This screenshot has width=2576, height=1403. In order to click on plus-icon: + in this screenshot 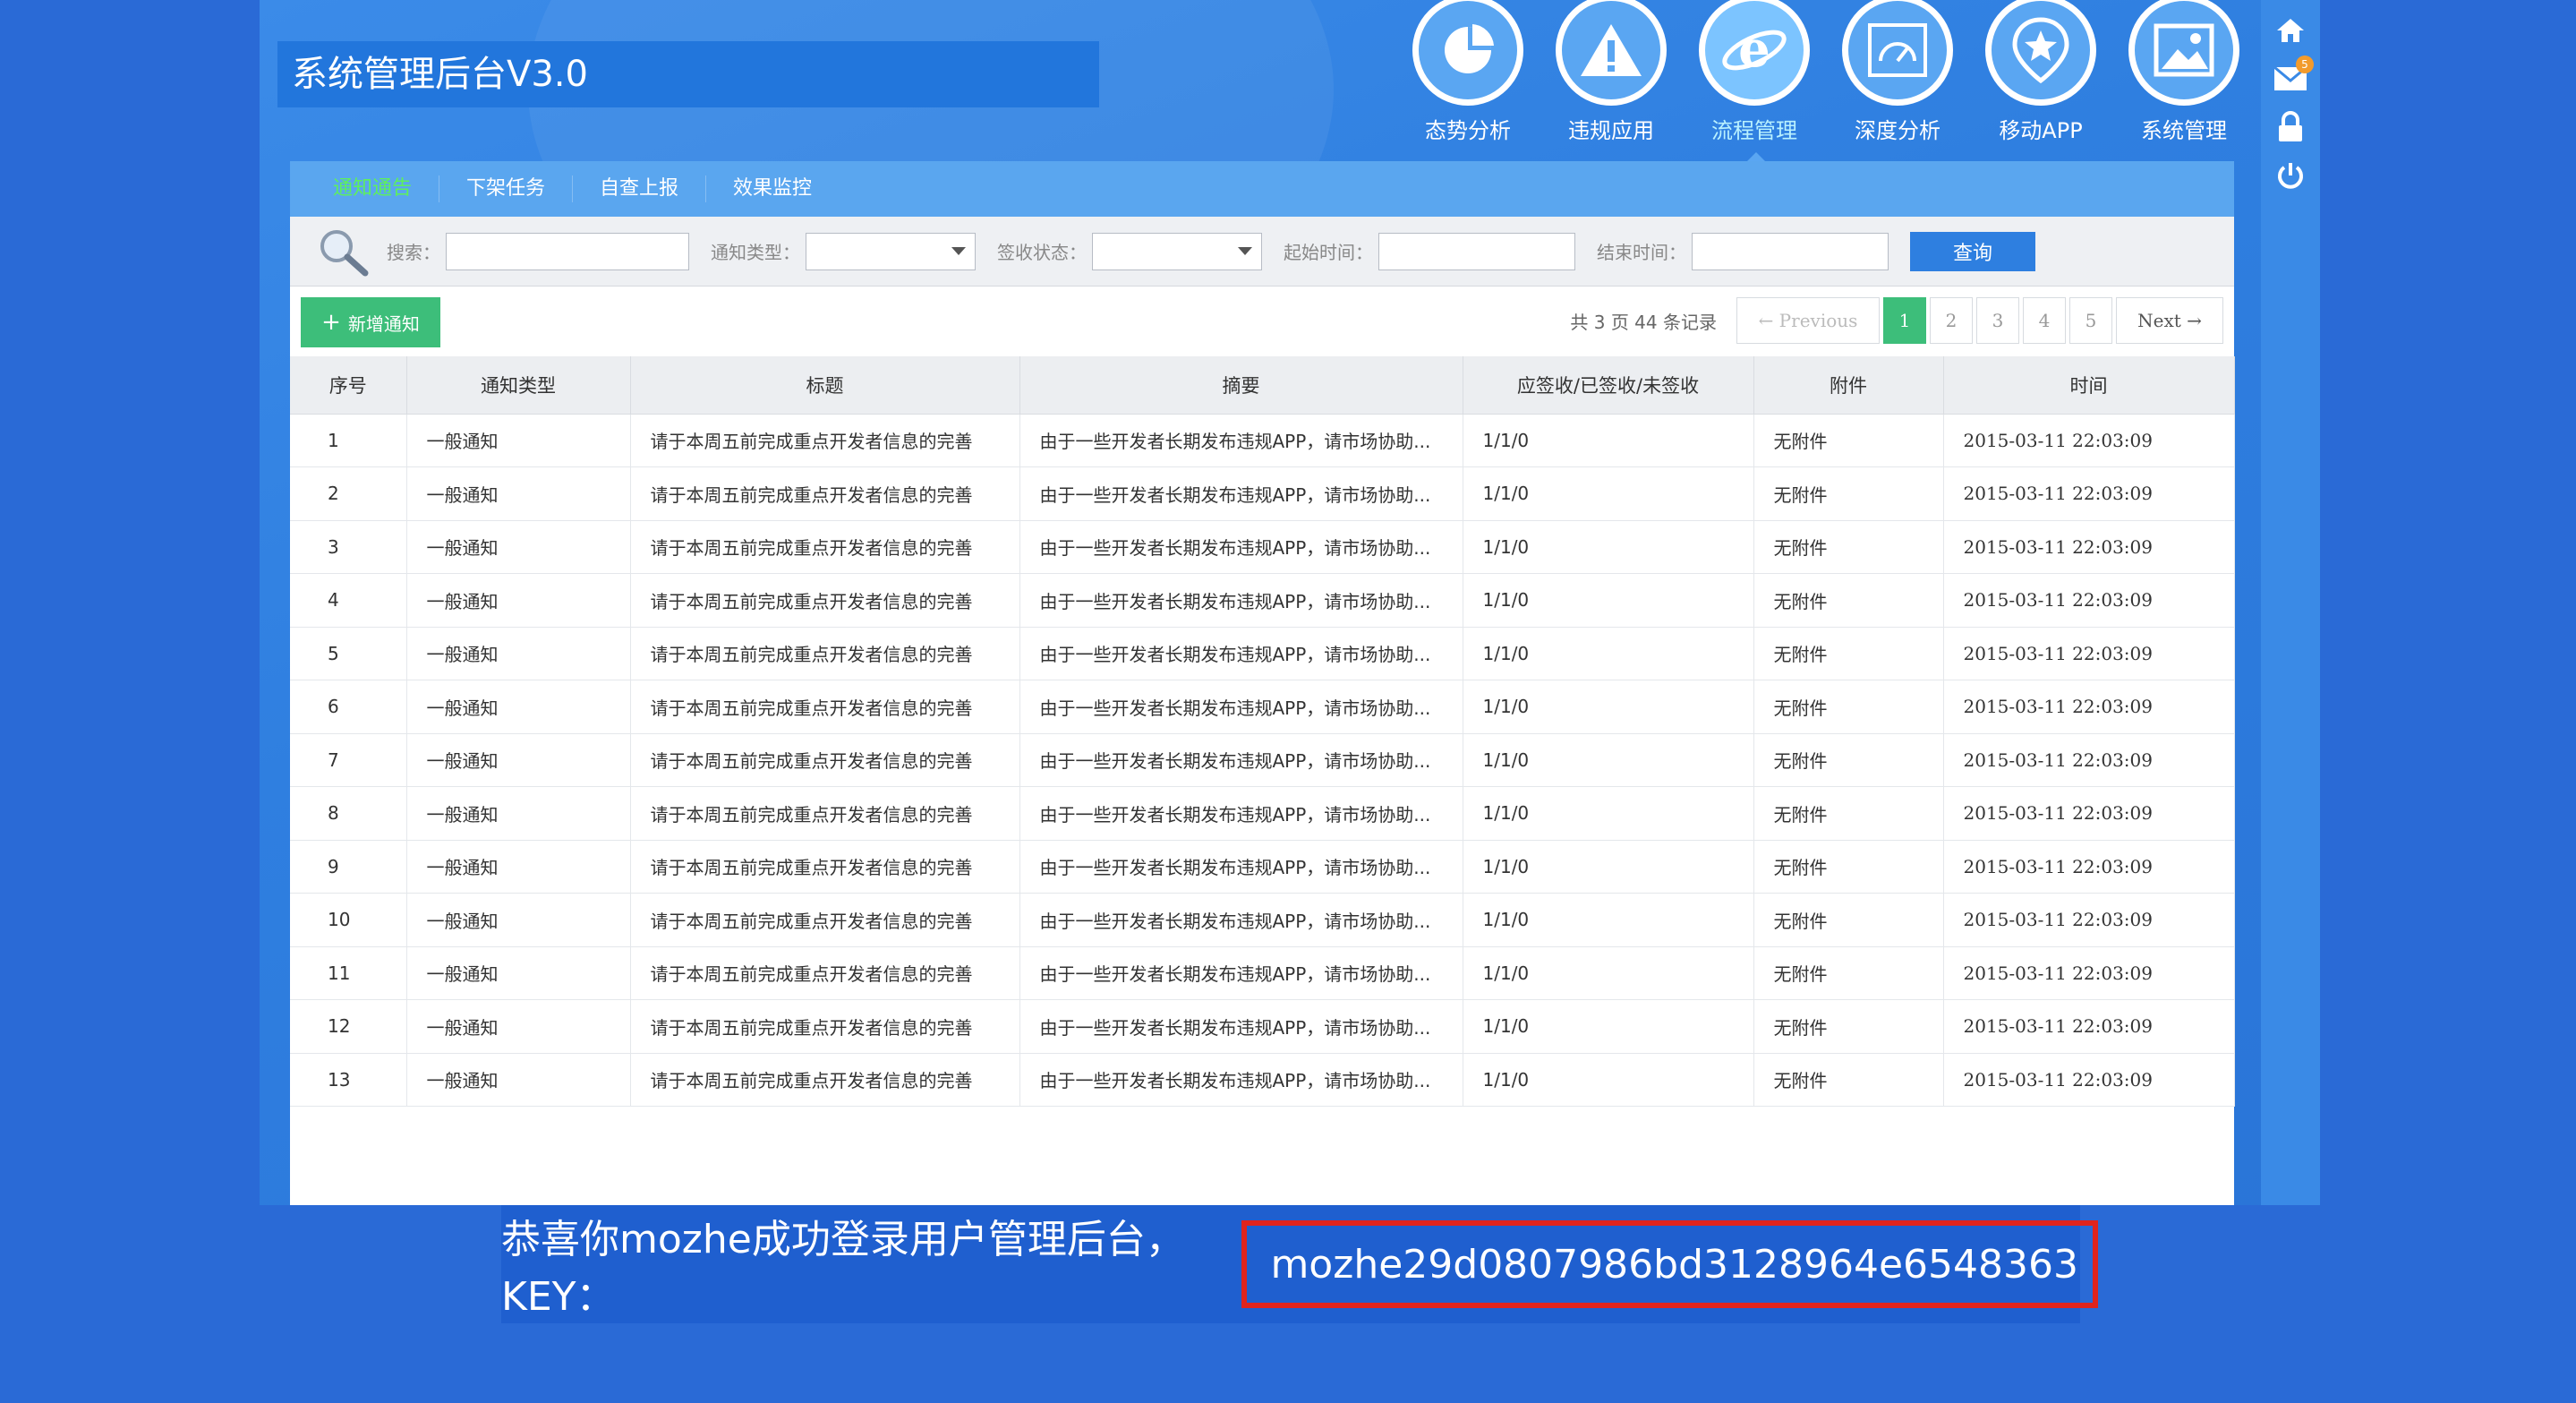, I will do `click(331, 322)`.